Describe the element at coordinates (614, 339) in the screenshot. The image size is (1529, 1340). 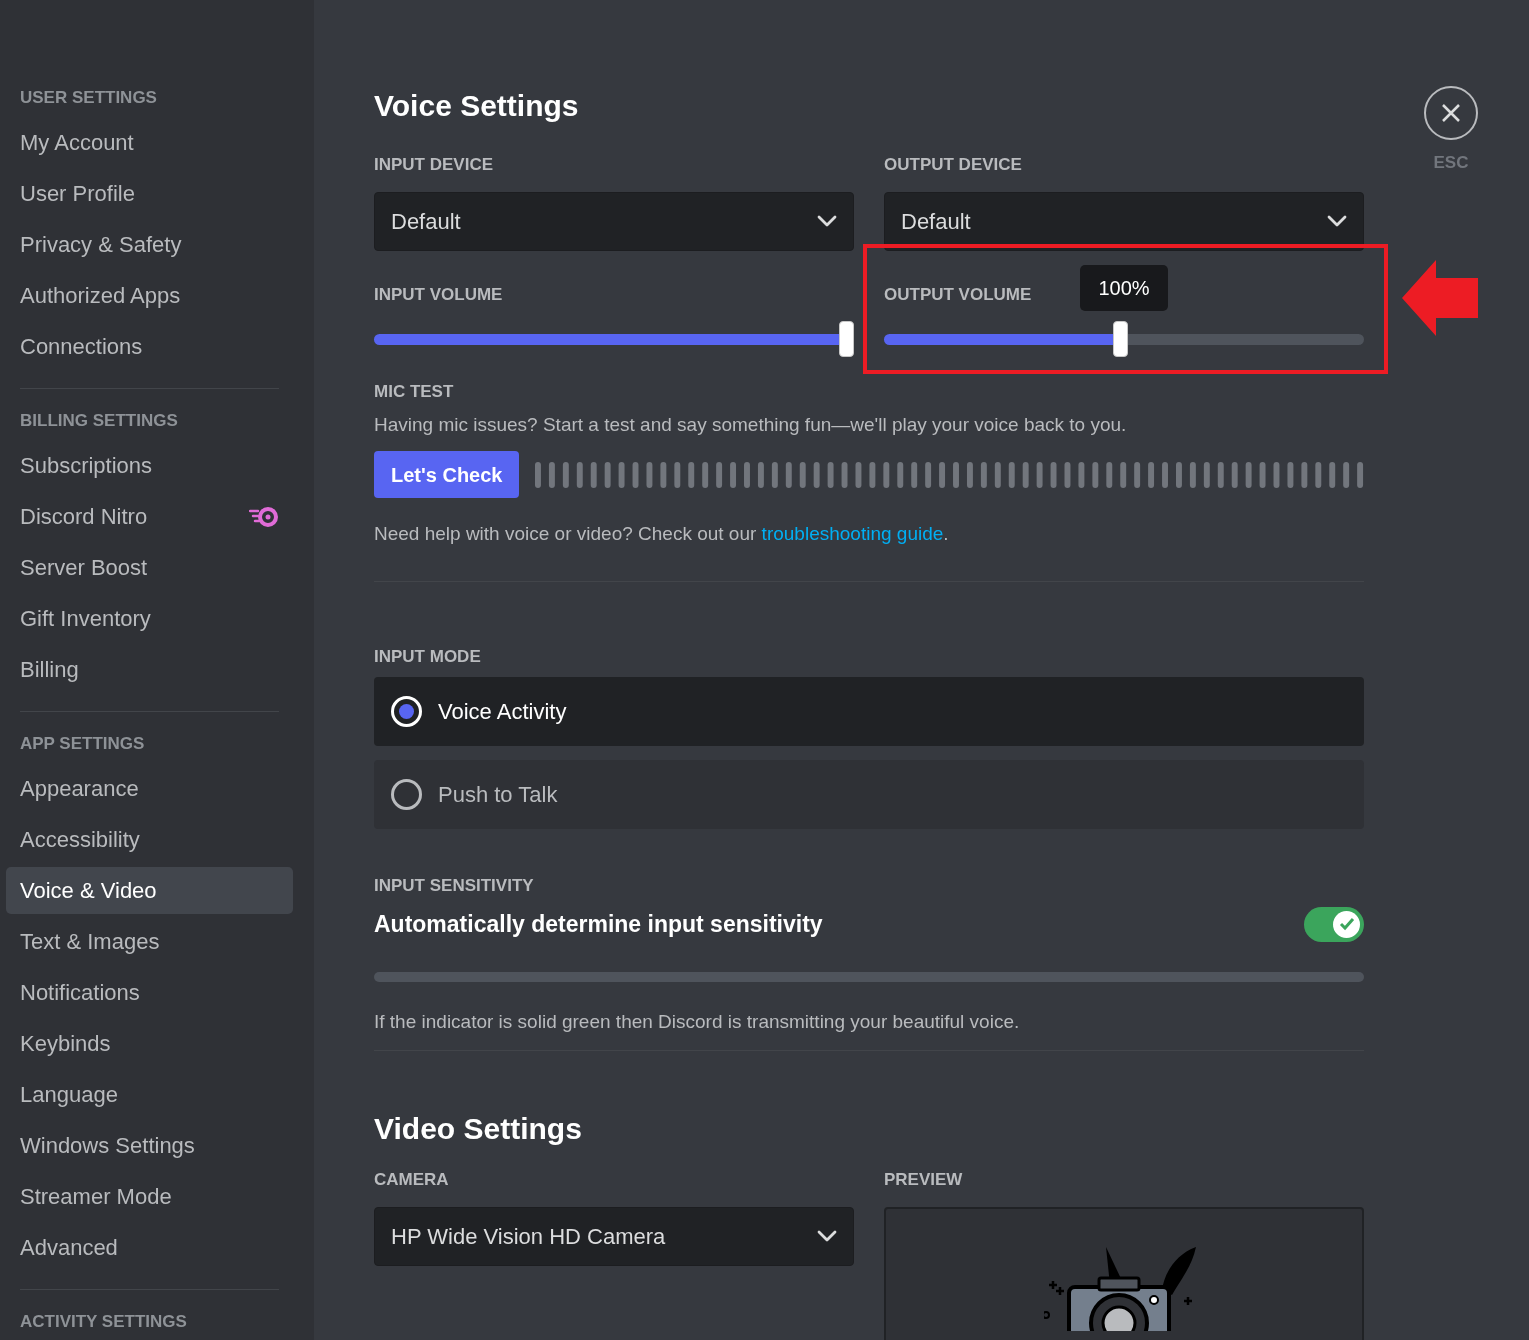
I see `volume-slider` at that location.